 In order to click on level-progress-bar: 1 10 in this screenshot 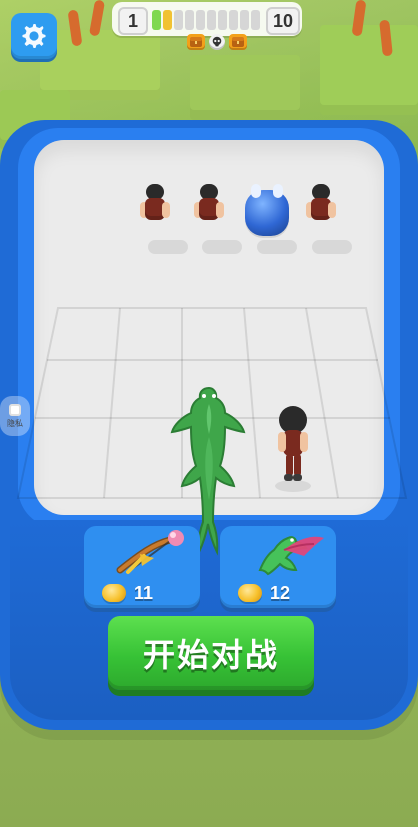, I will do `click(207, 19)`.